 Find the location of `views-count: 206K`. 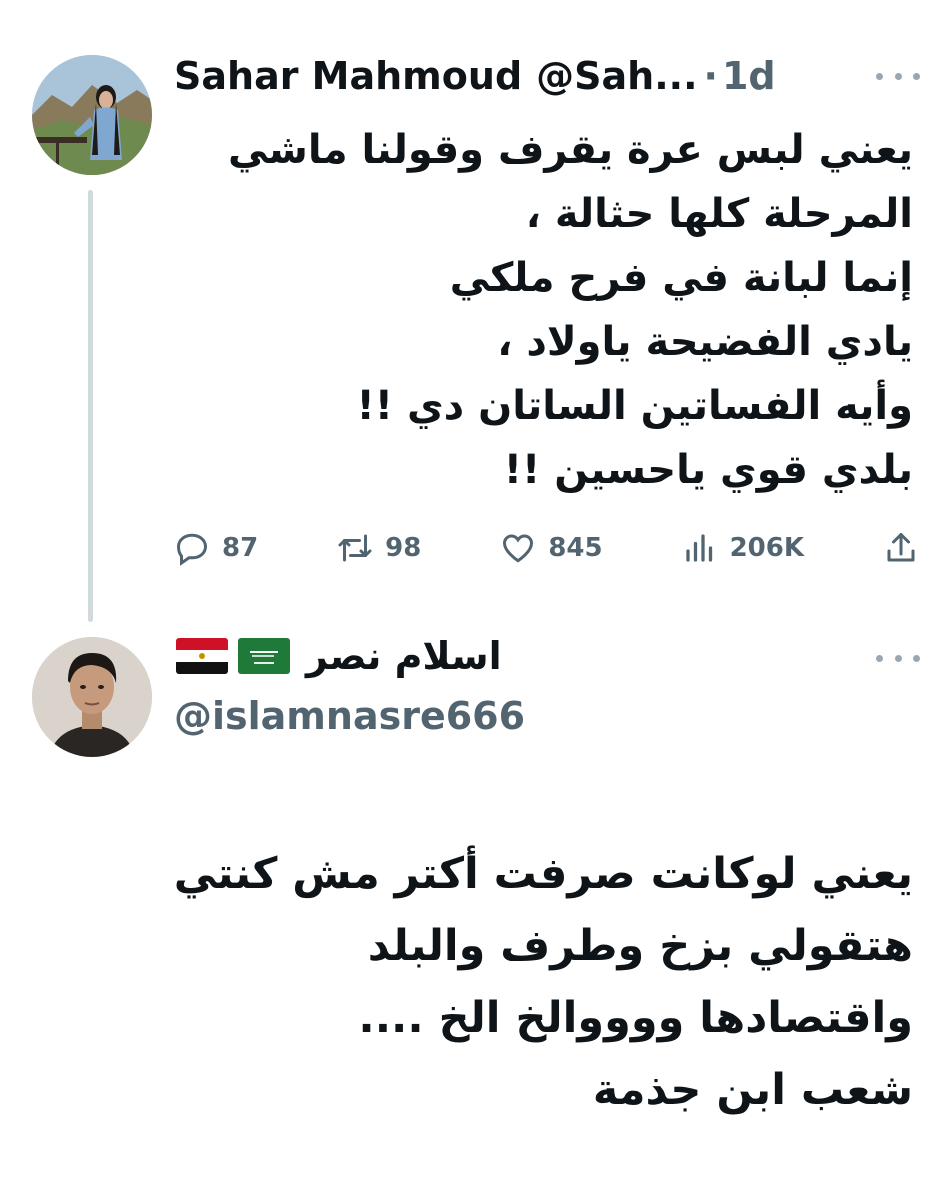

views-count: 206K is located at coordinates (766, 548).